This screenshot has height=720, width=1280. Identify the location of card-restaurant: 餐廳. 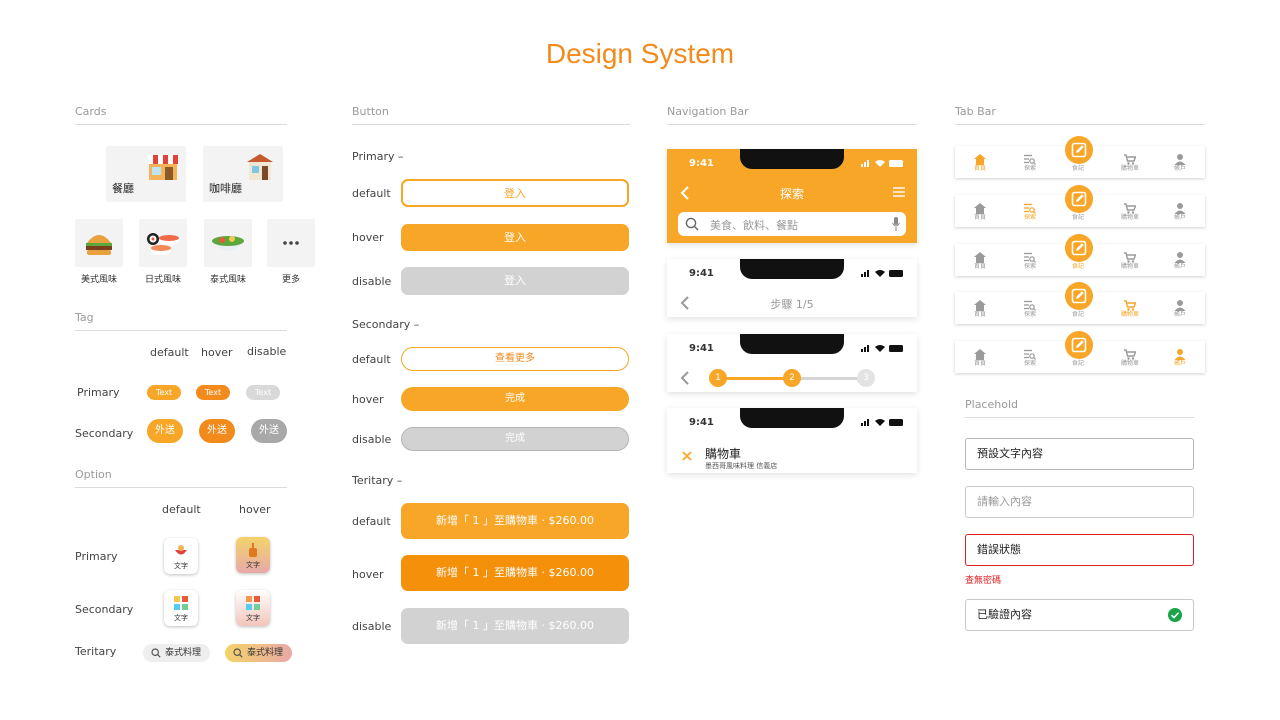
(146, 174).